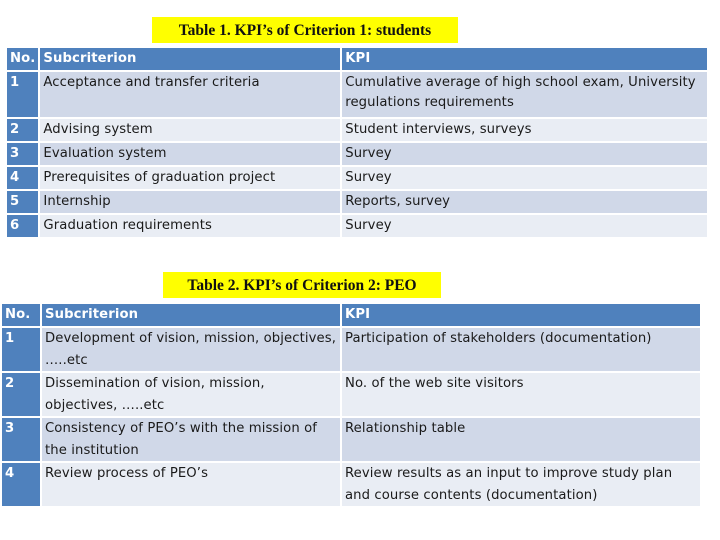 The width and height of the screenshot is (720, 540). I want to click on row-kpi: Relationship table, so click(521, 440).